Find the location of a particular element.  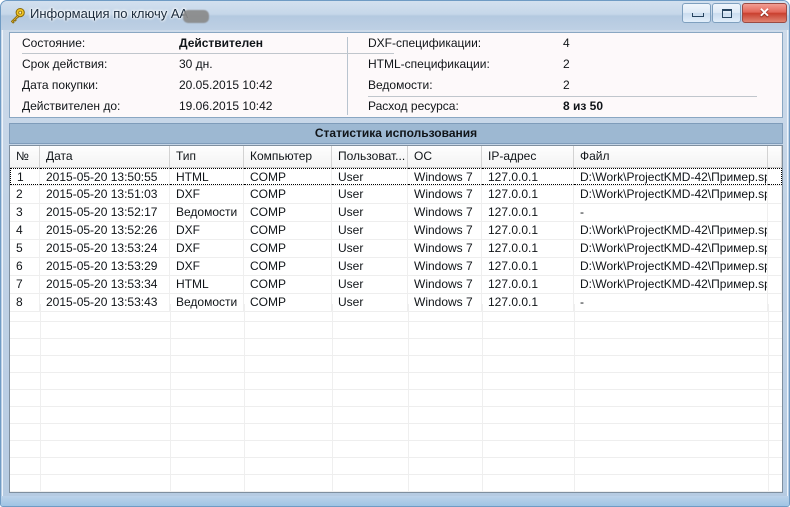

grid-column-header-num: № is located at coordinates (25, 156).